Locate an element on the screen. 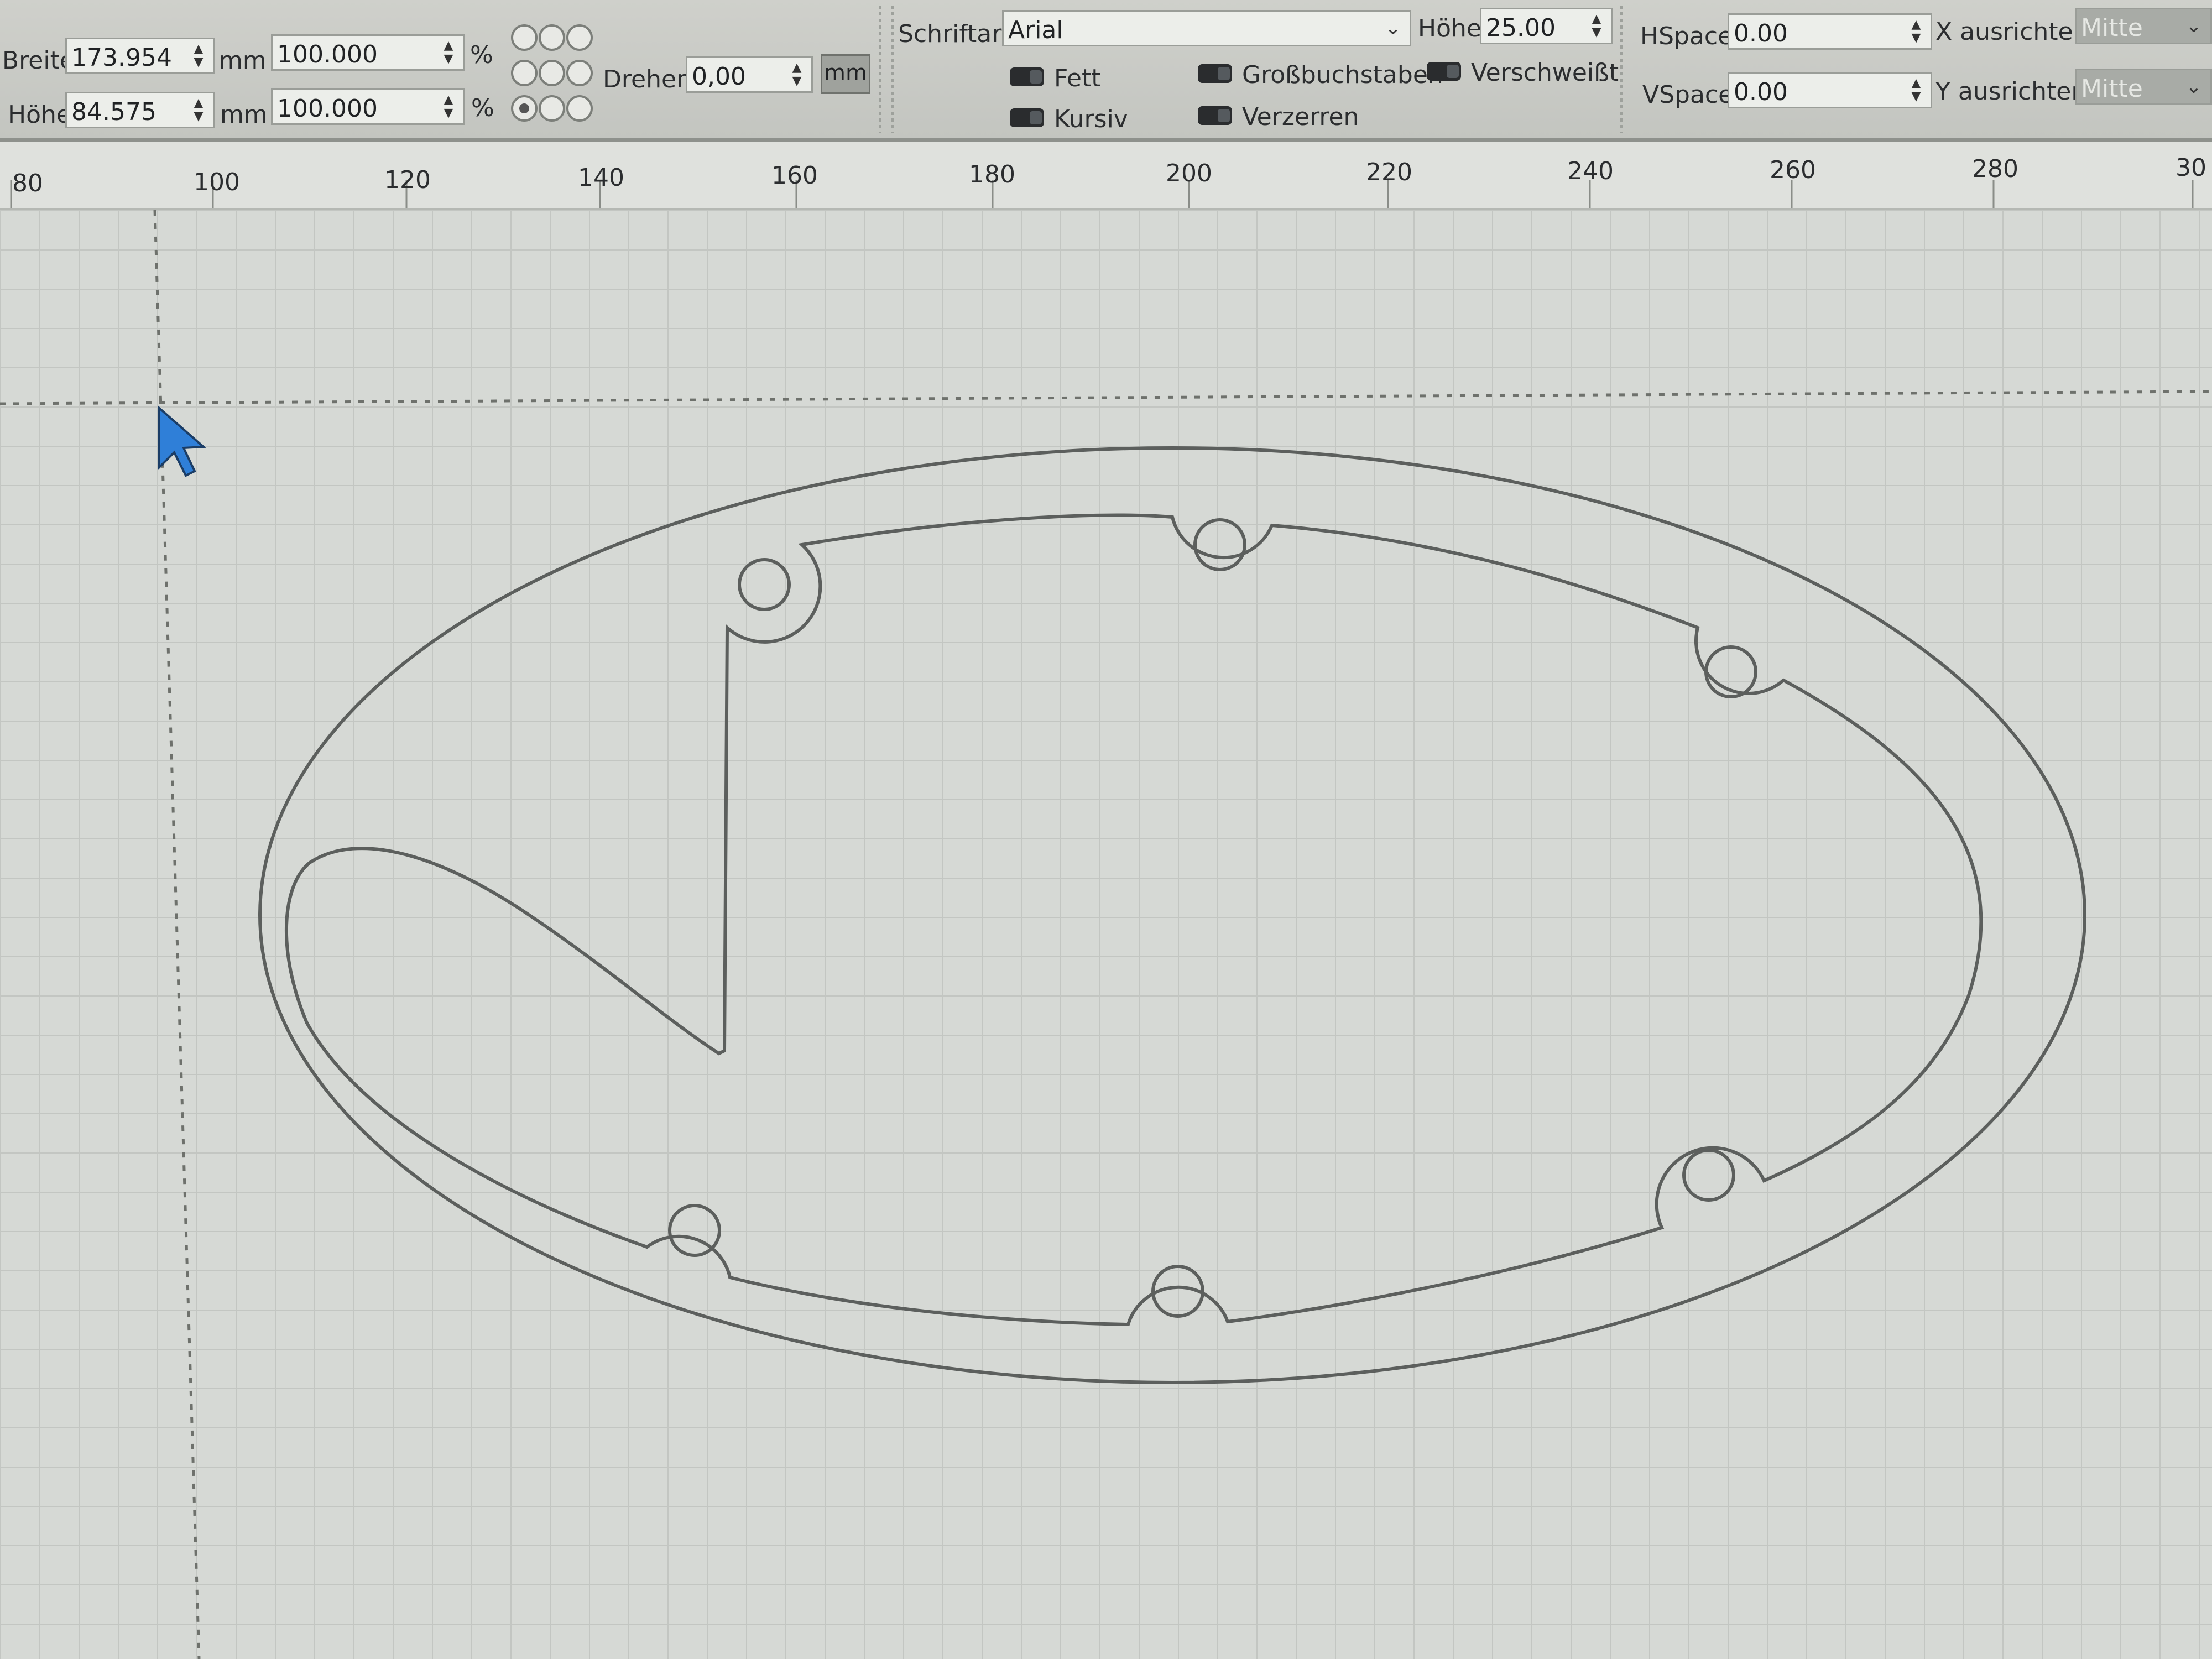  schriftart-value: Arial is located at coordinates (1035, 30).